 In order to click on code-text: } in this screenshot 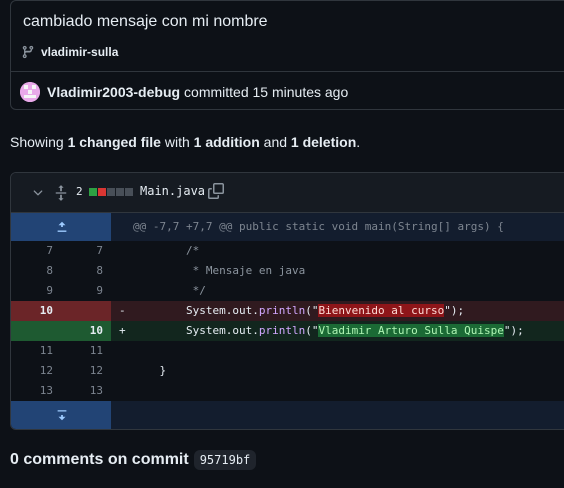, I will do `click(163, 370)`.